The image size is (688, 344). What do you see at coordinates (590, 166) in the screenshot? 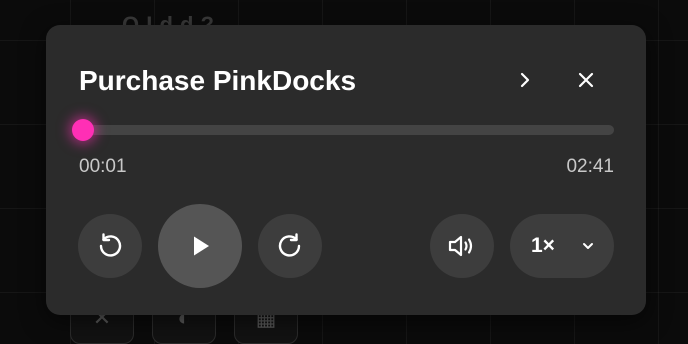
I see `total-time: 02:41` at bounding box center [590, 166].